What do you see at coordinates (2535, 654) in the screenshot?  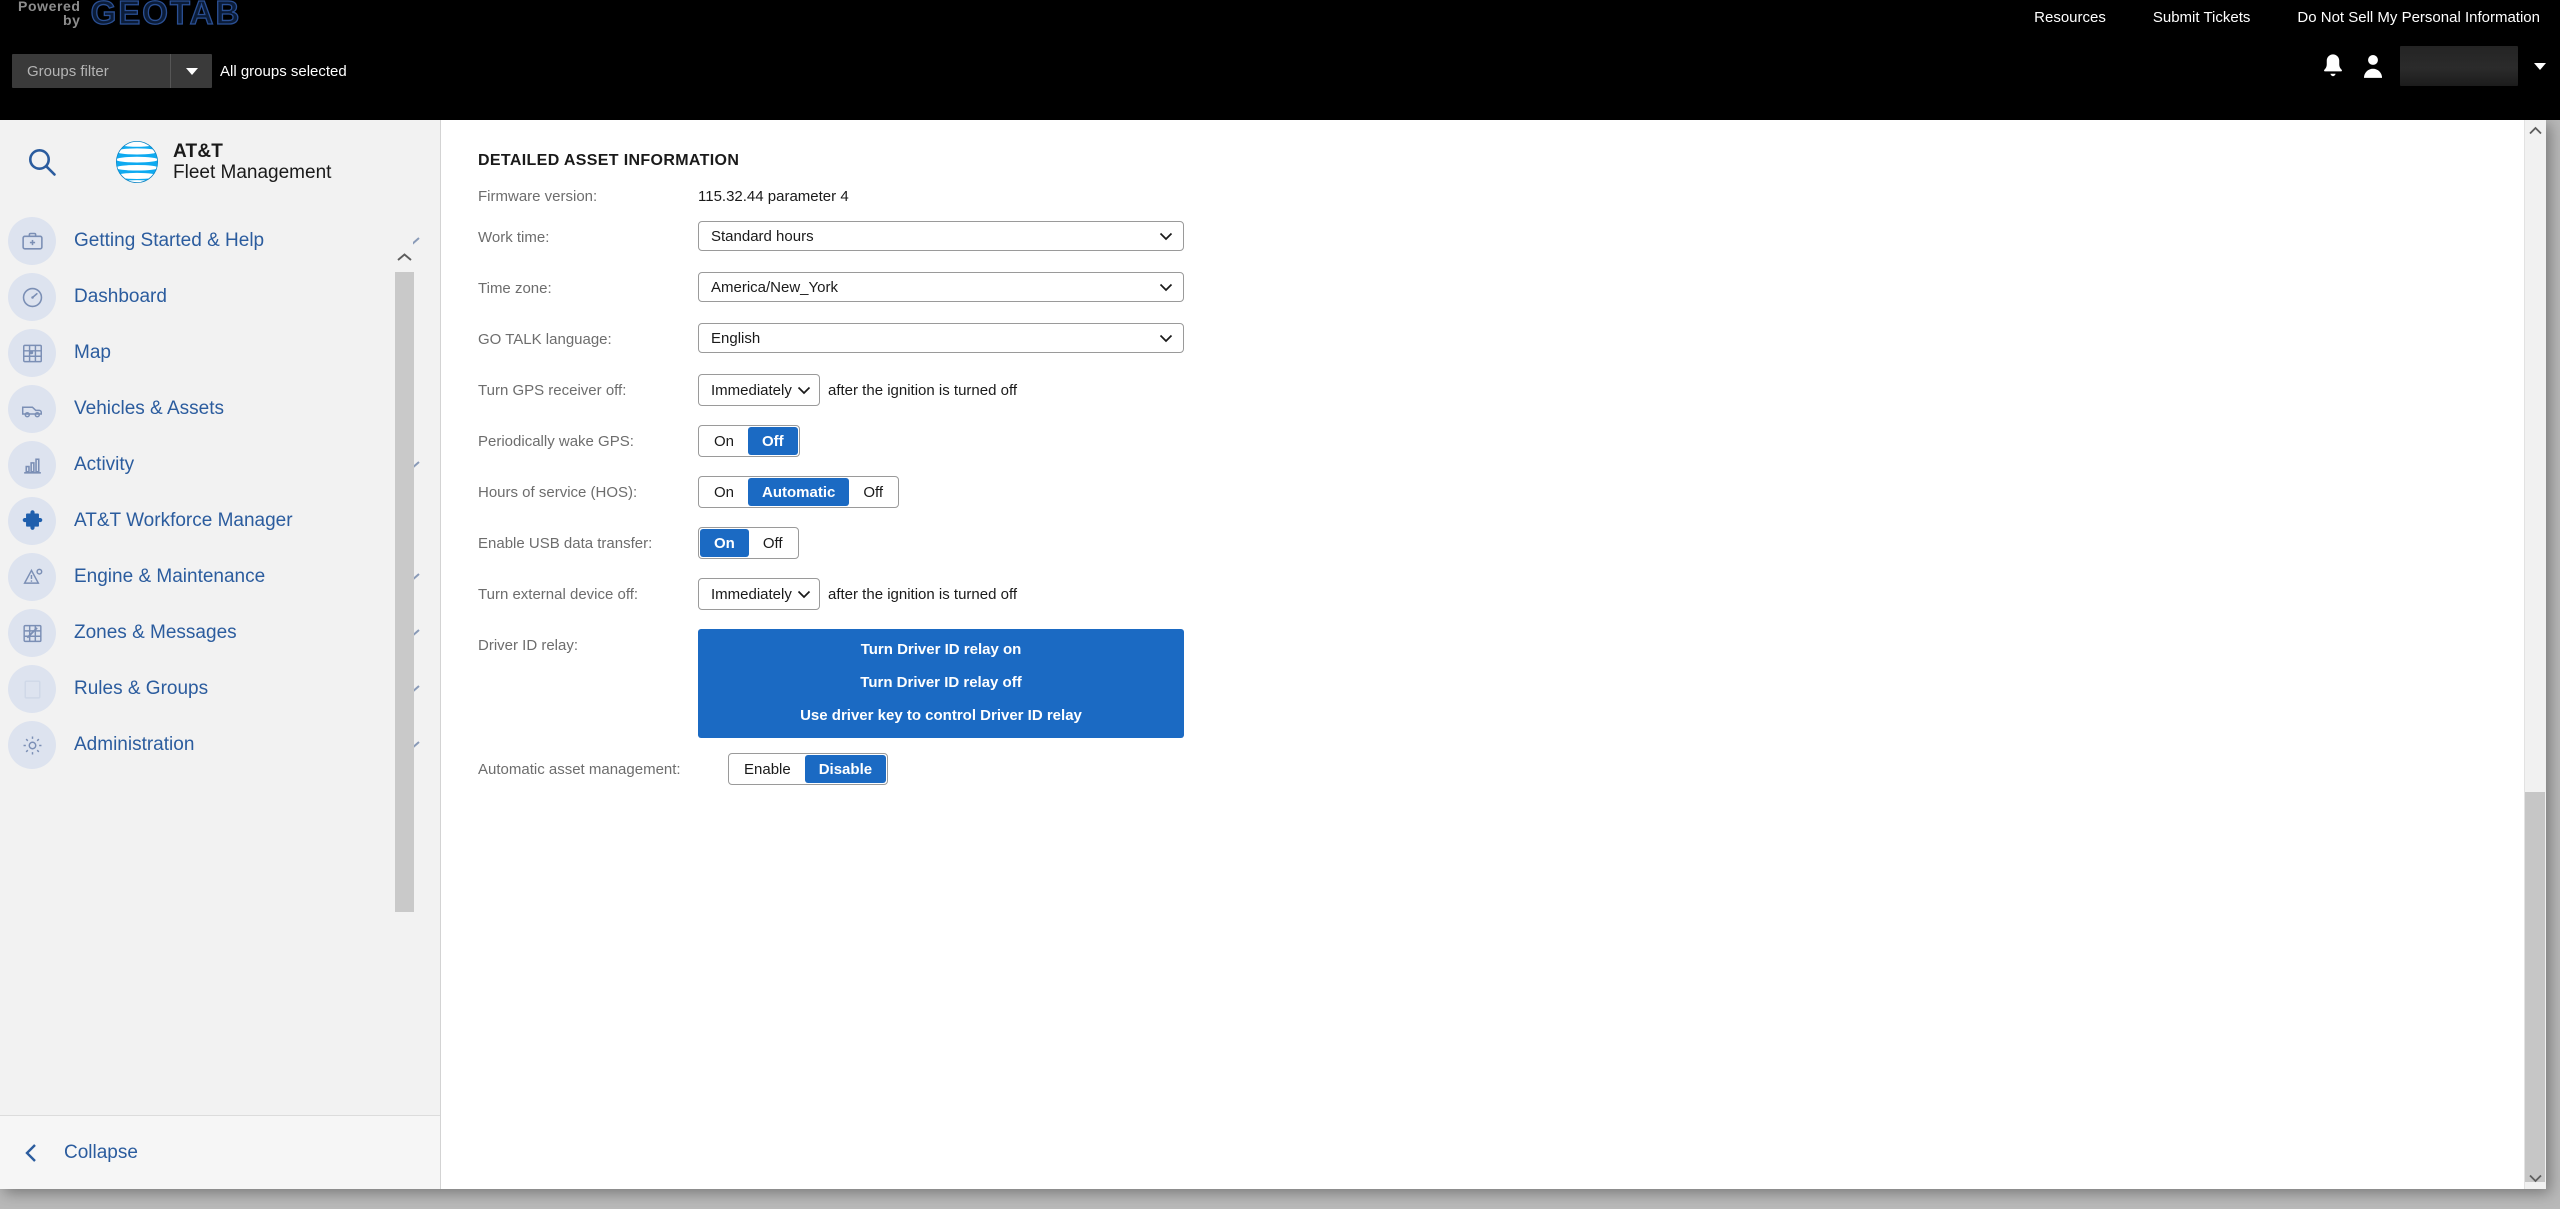 I see `page-scrollbar-track` at bounding box center [2535, 654].